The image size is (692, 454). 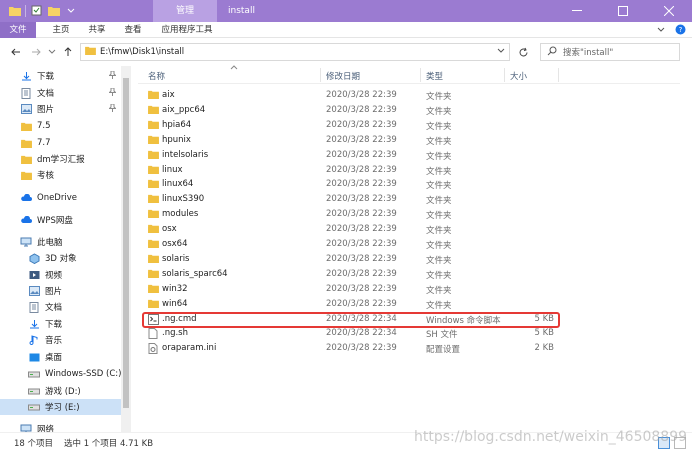 What do you see at coordinates (409, 259) in the screenshot?
I see `file-row: solaris 2020/3/28 22:39 文件夹` at bounding box center [409, 259].